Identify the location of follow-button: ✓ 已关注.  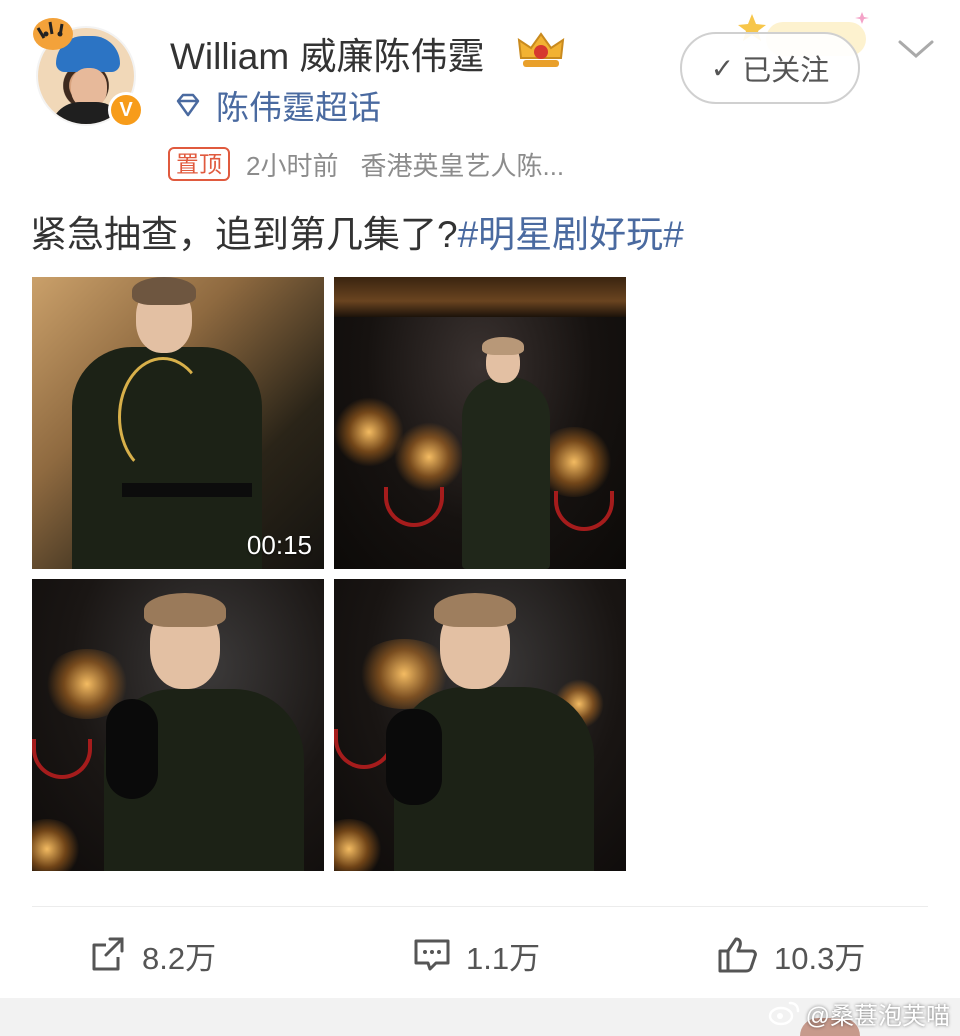
(770, 68).